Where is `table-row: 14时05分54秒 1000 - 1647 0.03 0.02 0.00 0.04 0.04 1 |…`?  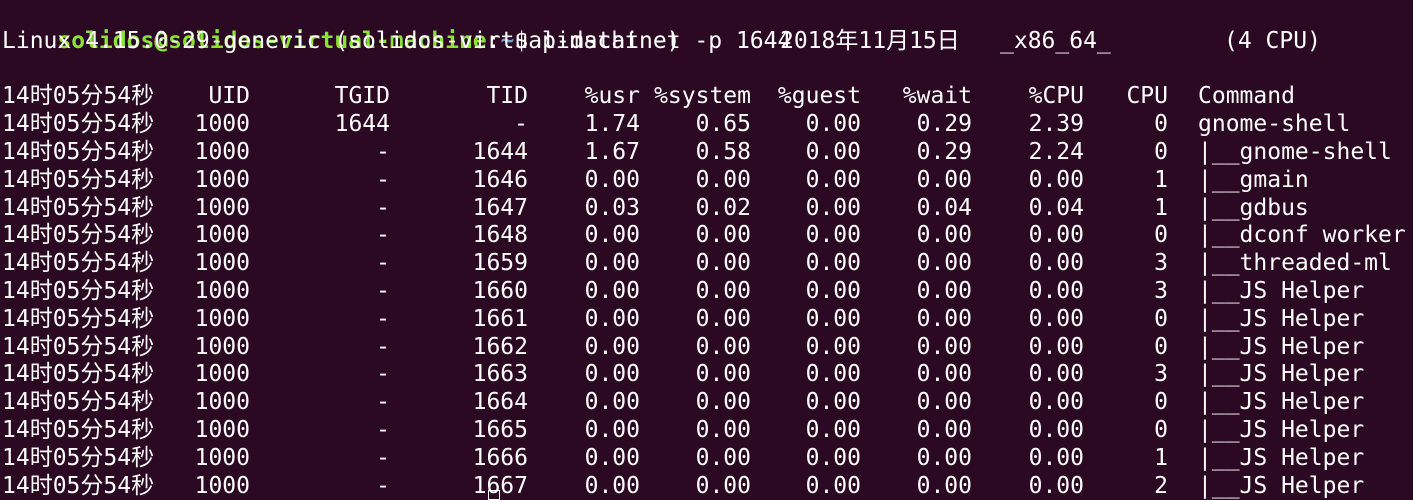 table-row: 14时05分54秒 1000 - 1647 0.03 0.02 0.00 0.04 0.04 1 |… is located at coordinates (707, 209).